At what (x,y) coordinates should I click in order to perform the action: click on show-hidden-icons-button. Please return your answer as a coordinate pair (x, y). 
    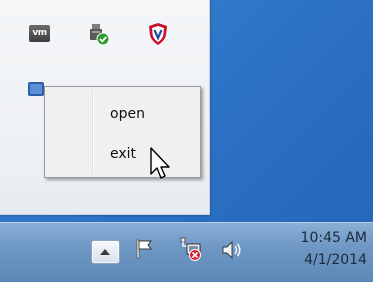
    Looking at the image, I should click on (105, 252).